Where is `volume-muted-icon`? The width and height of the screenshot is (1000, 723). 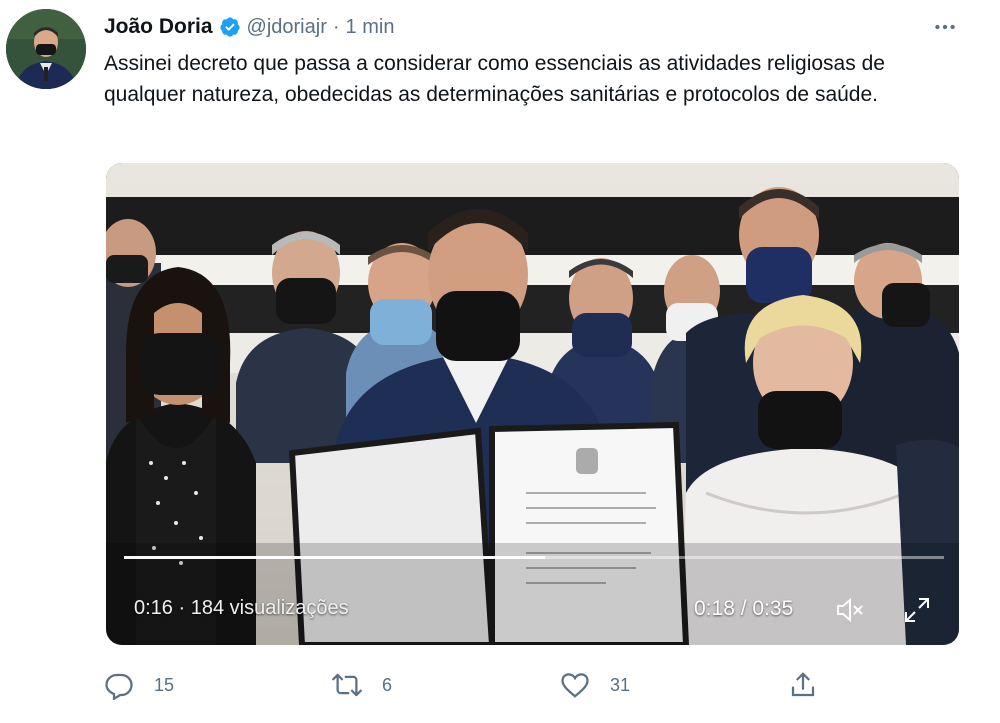 volume-muted-icon is located at coordinates (849, 610).